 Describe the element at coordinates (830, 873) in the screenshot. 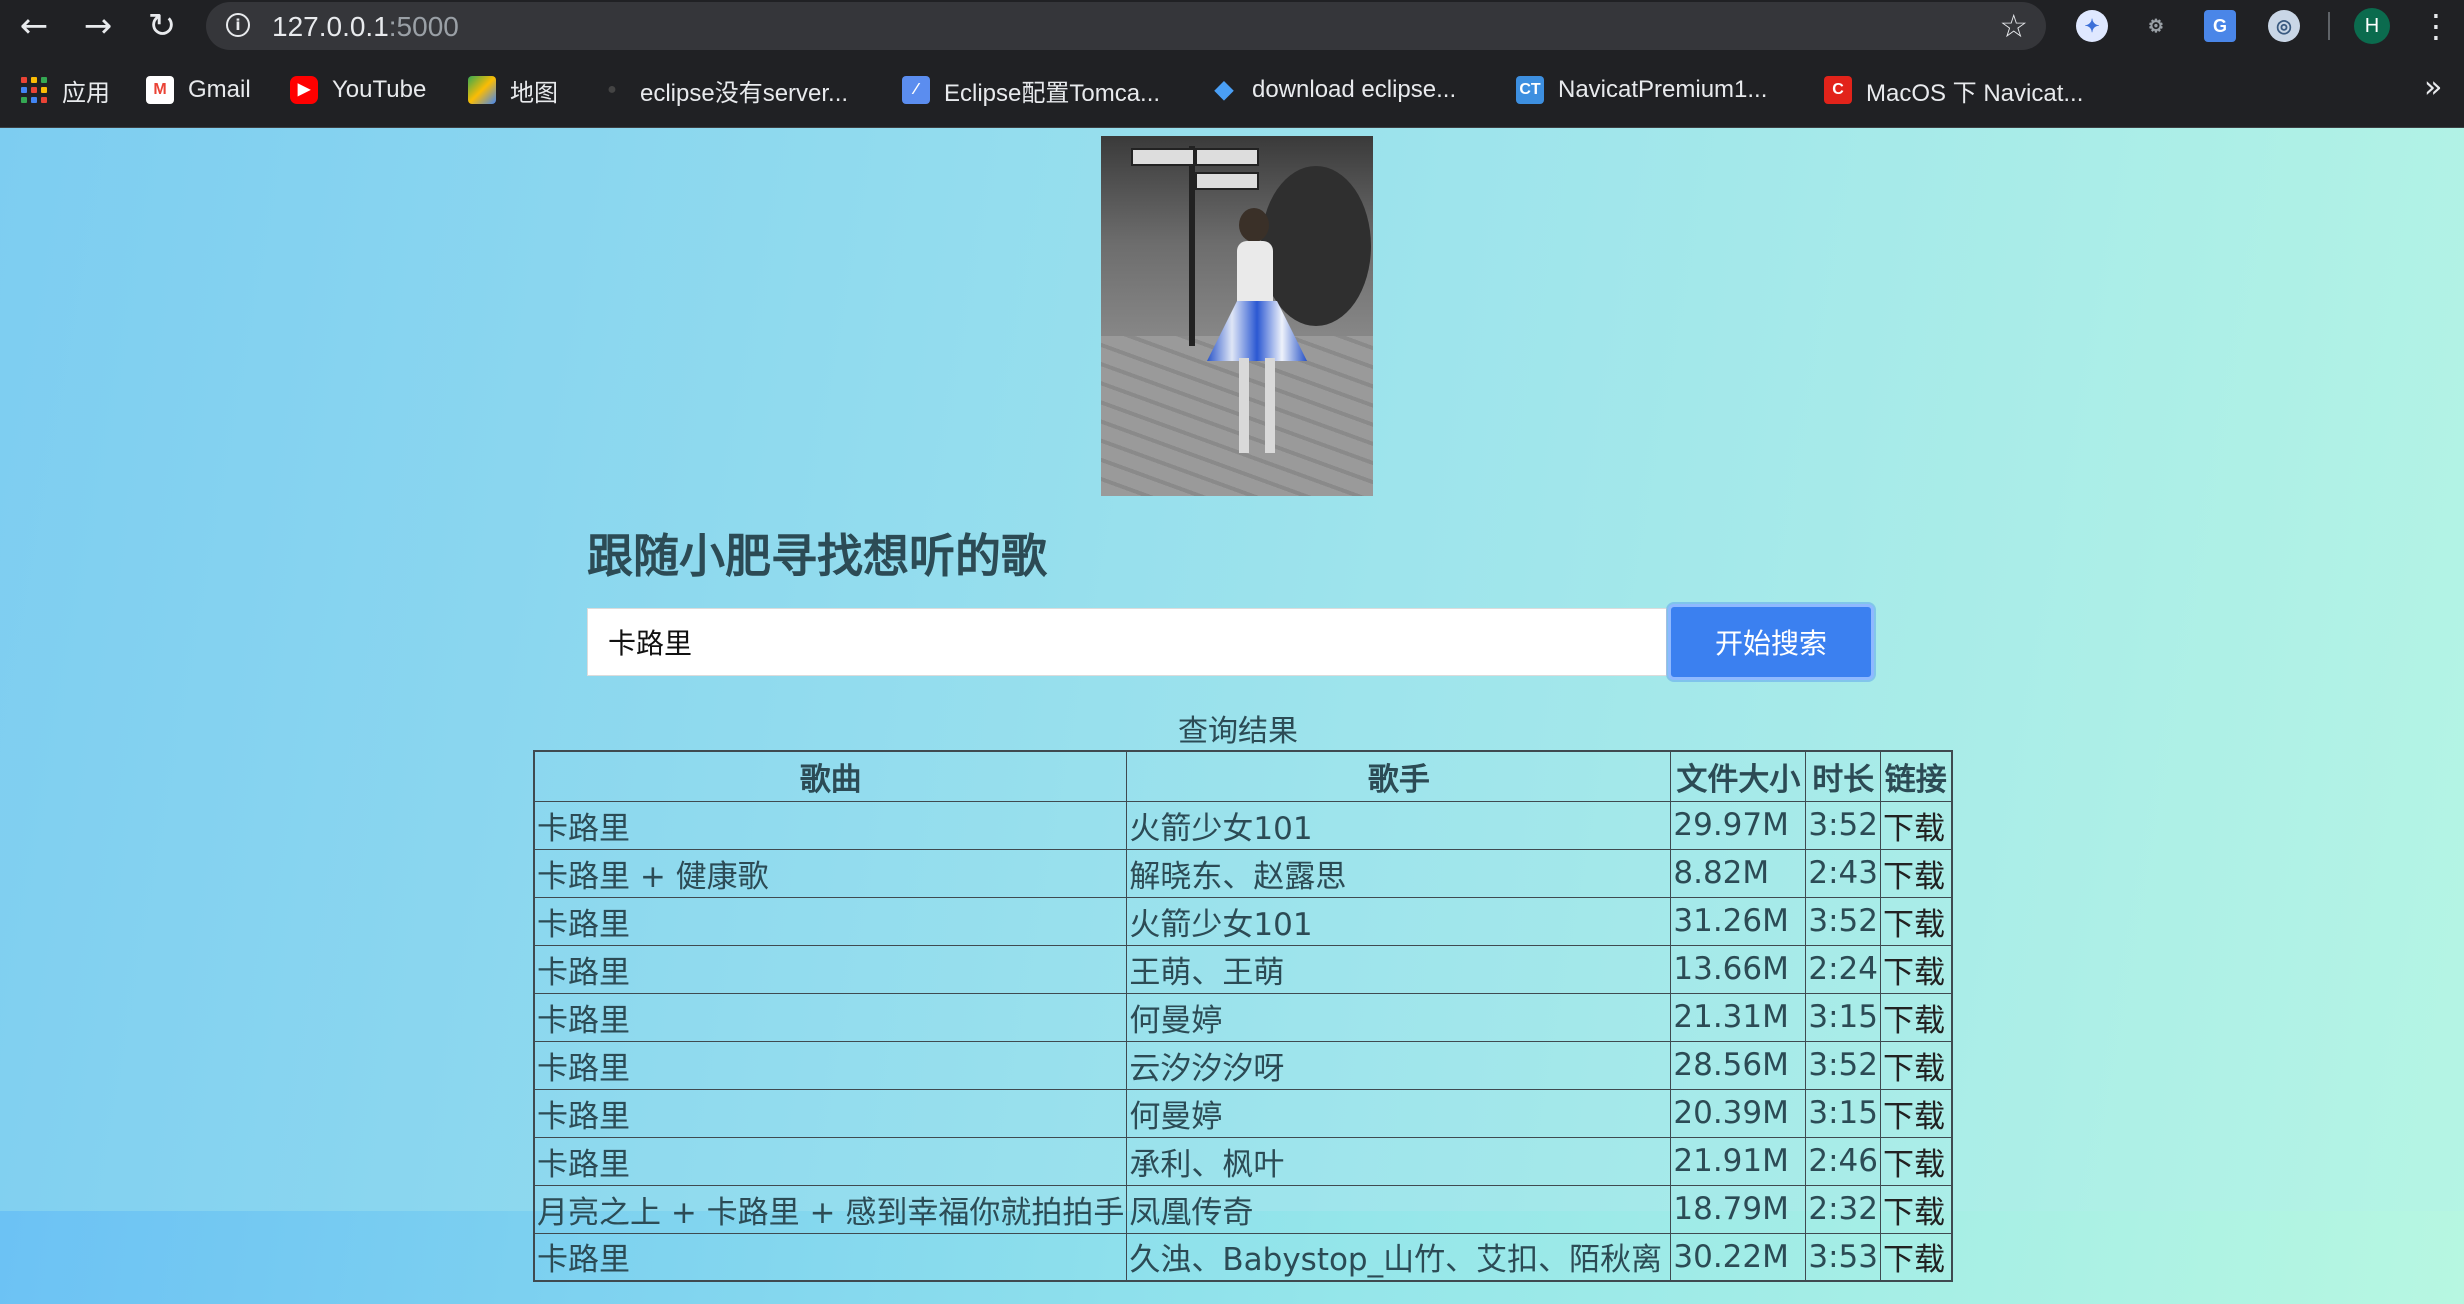

I see `cell-song: 卡路里 + 健康歌` at that location.